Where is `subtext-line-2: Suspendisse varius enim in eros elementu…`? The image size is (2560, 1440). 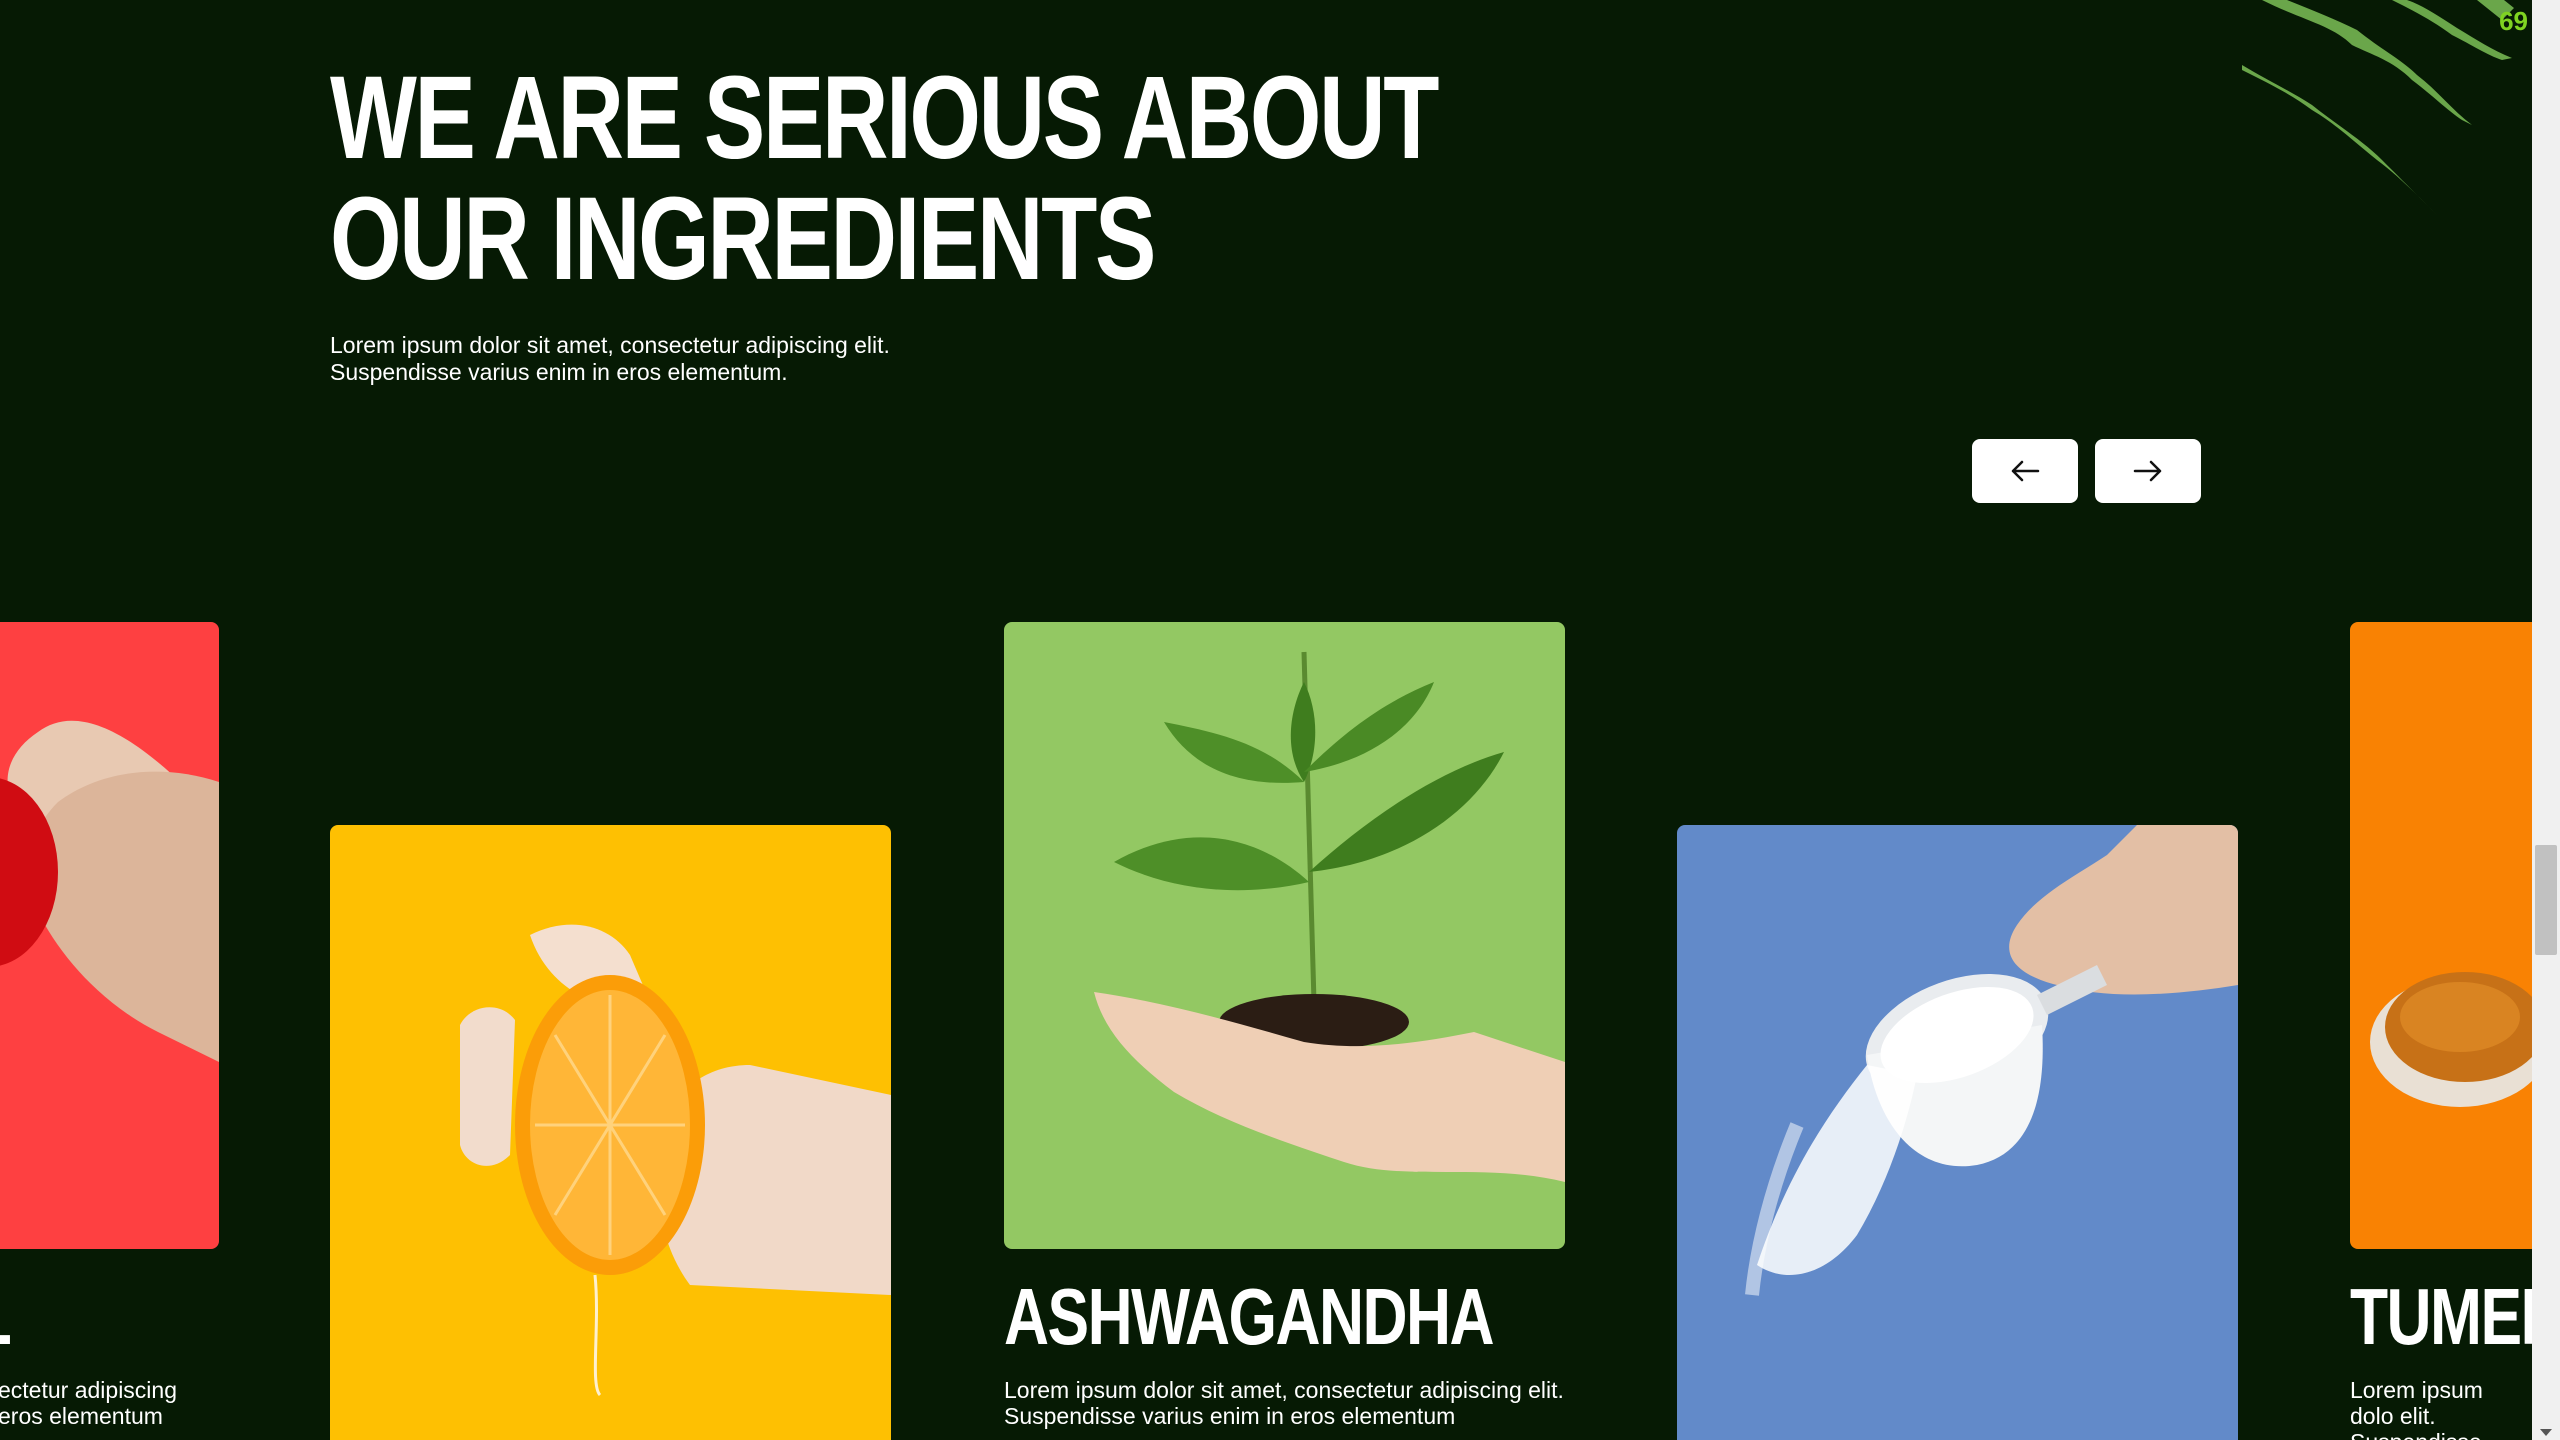 subtext-line-2: Suspendisse varius enim in eros elementu… is located at coordinates (559, 372).